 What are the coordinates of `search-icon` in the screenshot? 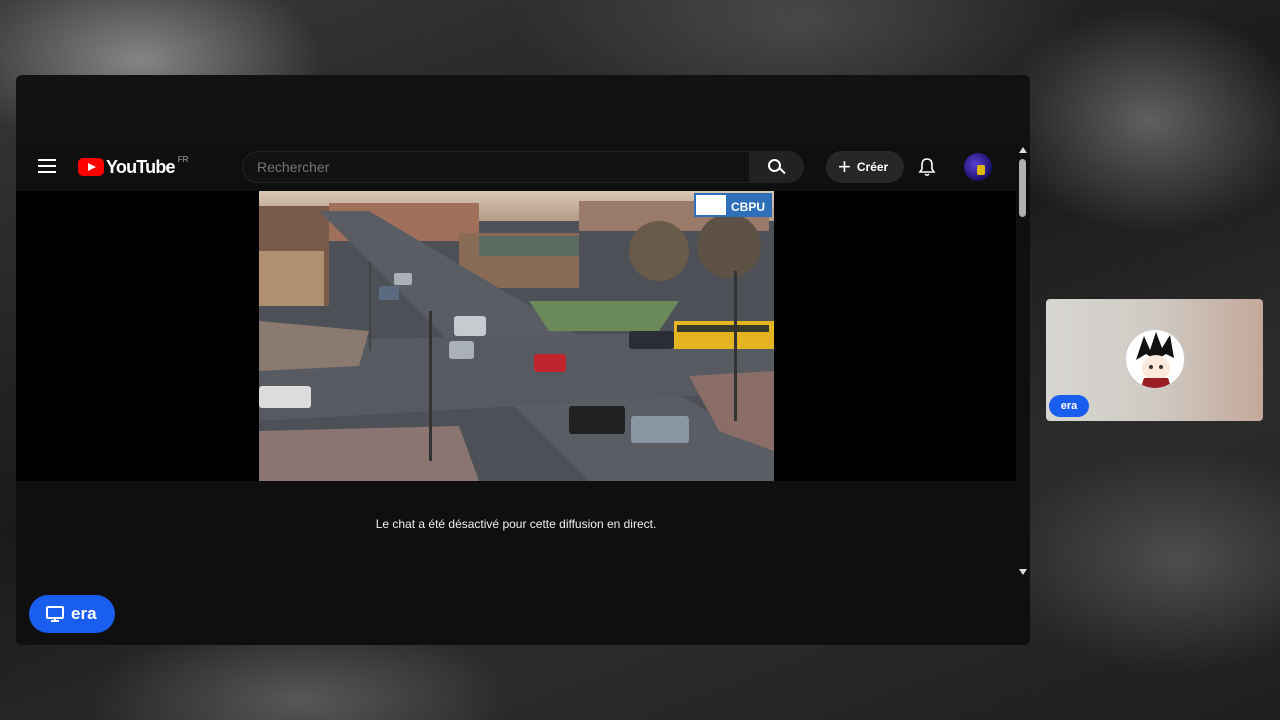 It's located at (774, 165).